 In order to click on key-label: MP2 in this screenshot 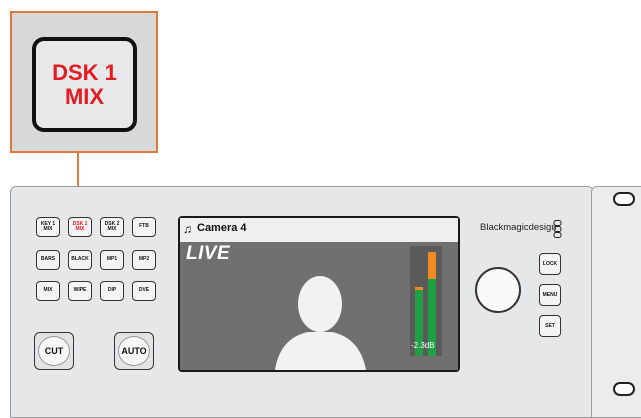, I will do `click(144, 259)`.